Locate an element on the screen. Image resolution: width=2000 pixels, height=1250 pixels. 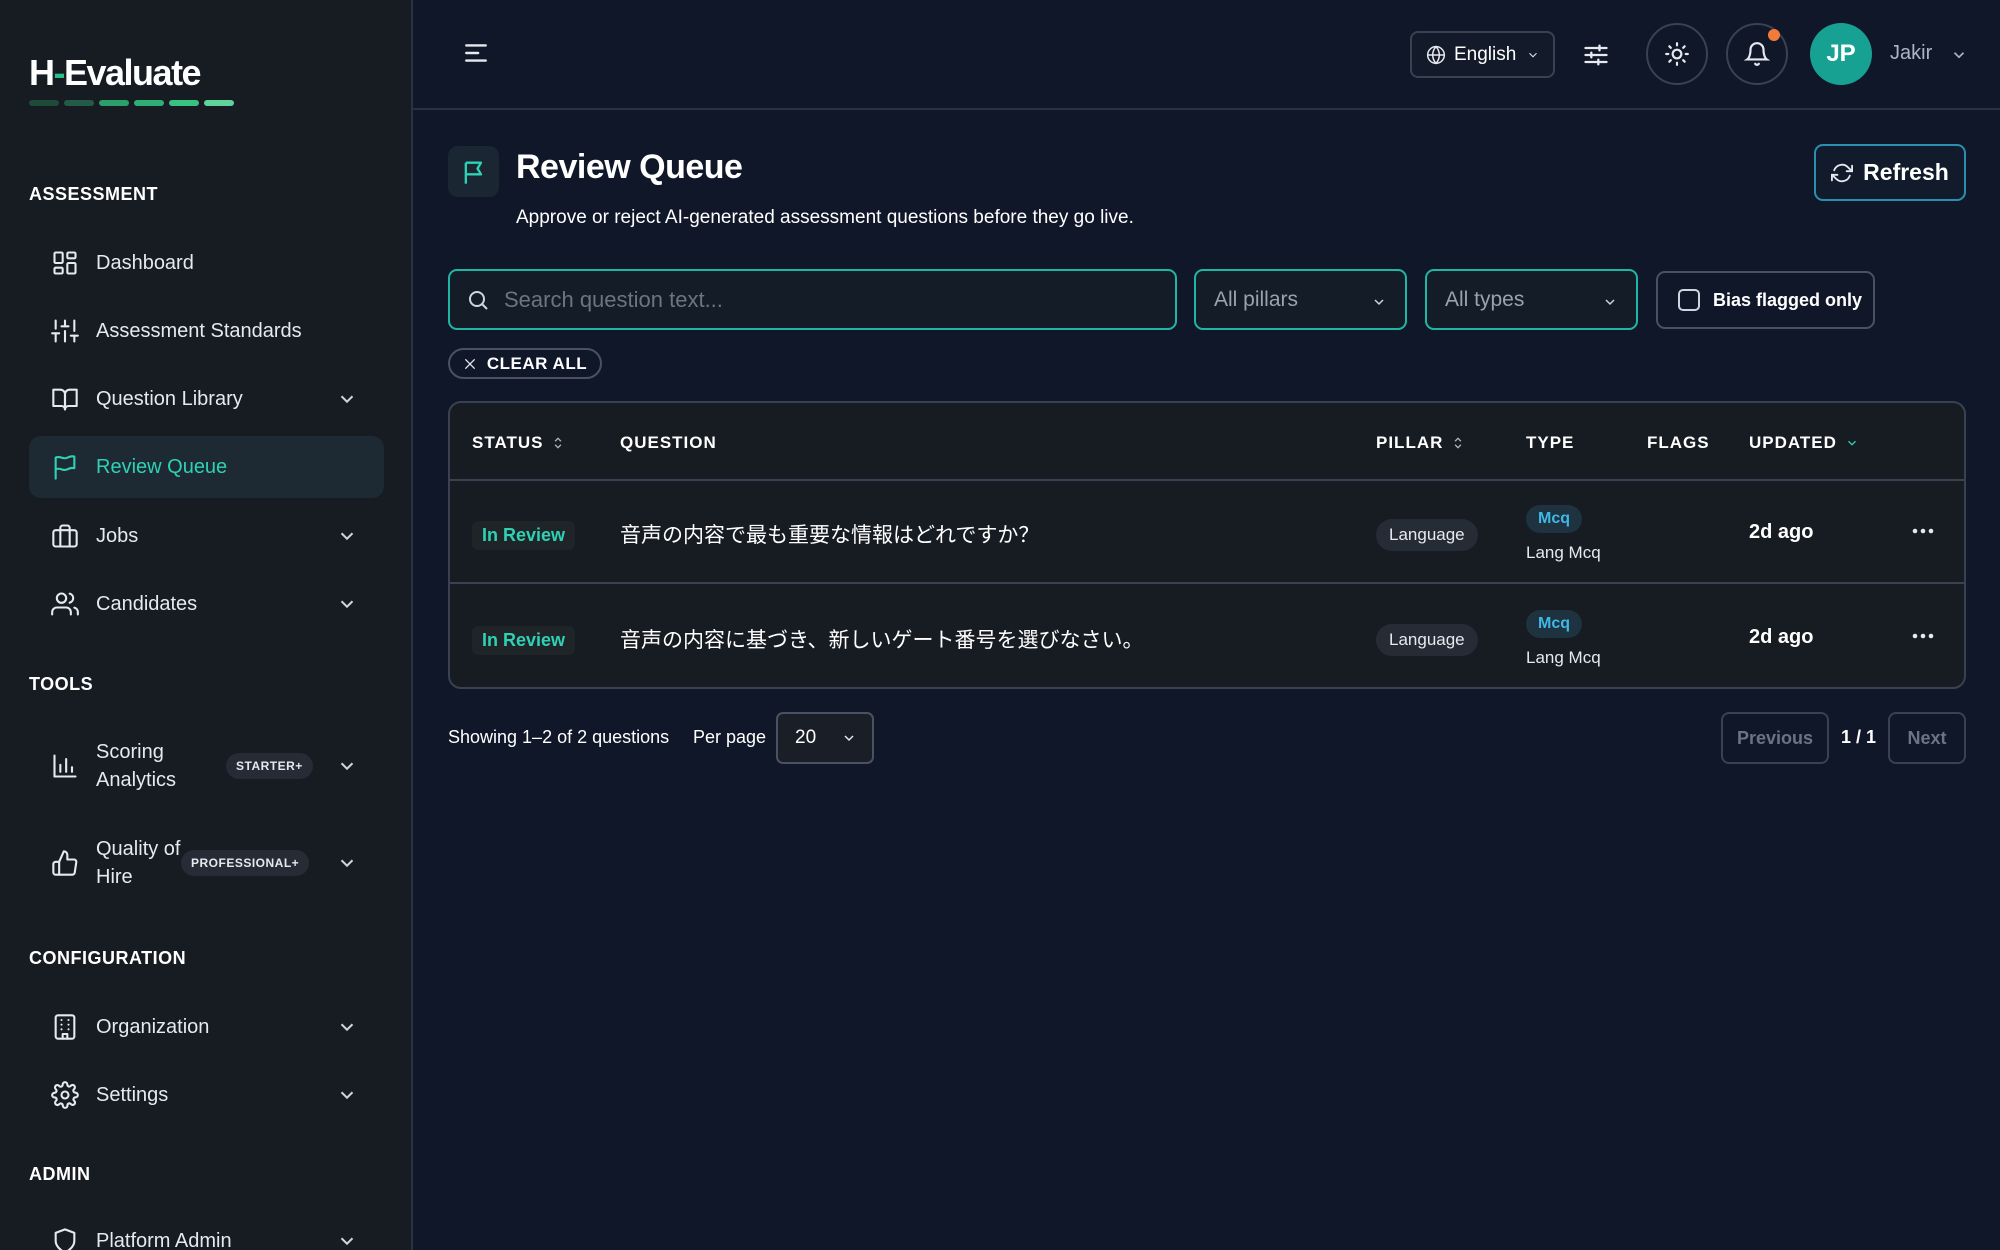
logo-text-rest: Evaluate is located at coordinates (133, 72).